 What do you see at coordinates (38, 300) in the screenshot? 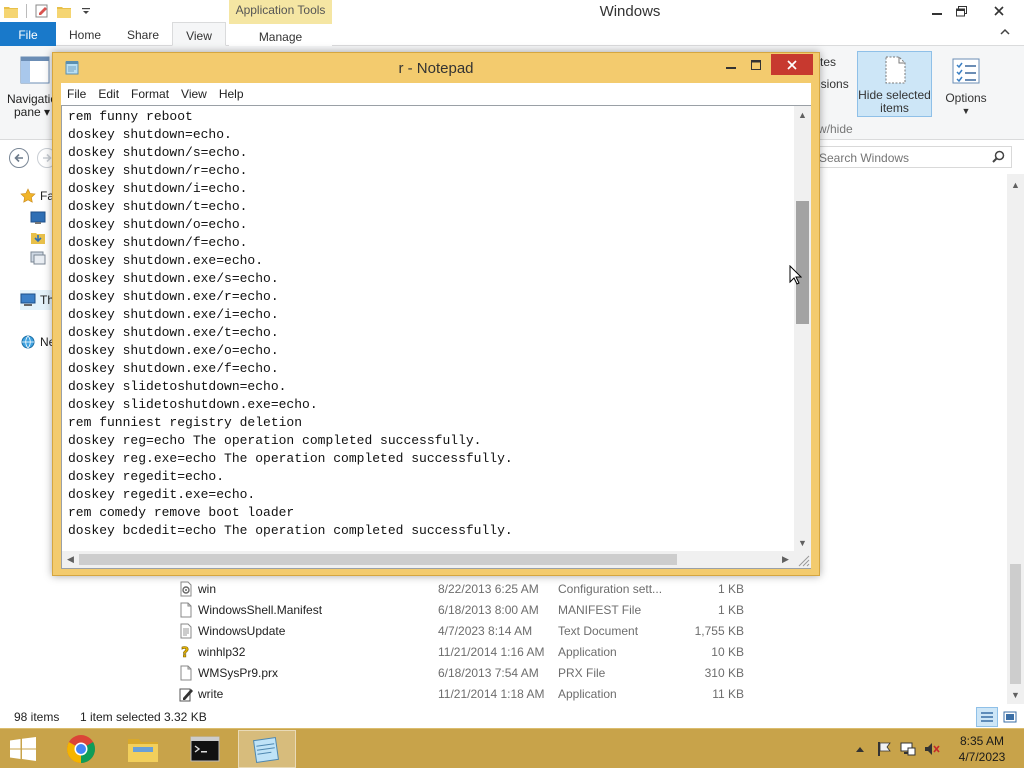
I see `nav-this-pc: Th` at bounding box center [38, 300].